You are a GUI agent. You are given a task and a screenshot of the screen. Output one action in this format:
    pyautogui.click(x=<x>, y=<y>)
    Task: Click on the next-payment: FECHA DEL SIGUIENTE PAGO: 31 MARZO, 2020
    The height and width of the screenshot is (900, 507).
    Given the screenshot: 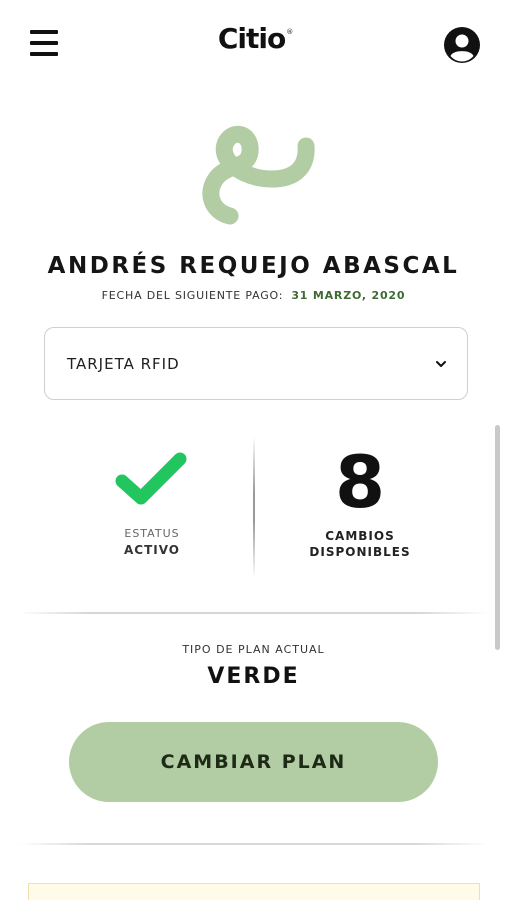 What is the action you would take?
    pyautogui.click(x=253, y=295)
    